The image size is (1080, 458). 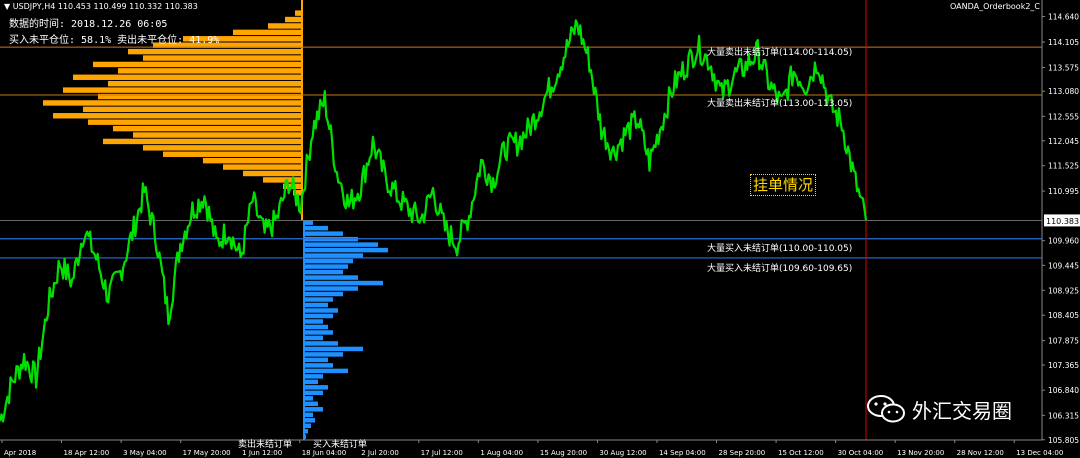 I want to click on y-tick-label: 107.875, so click(x=1063, y=341).